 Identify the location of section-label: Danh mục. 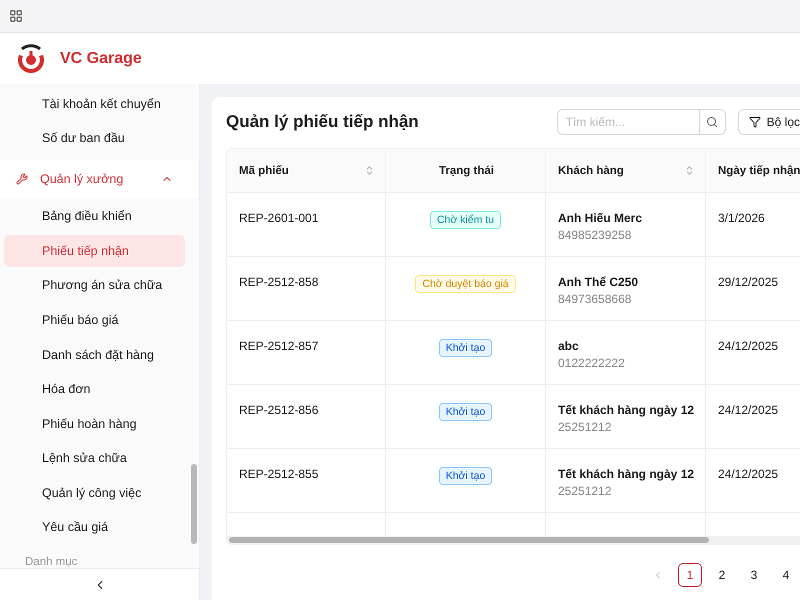
(51, 561).